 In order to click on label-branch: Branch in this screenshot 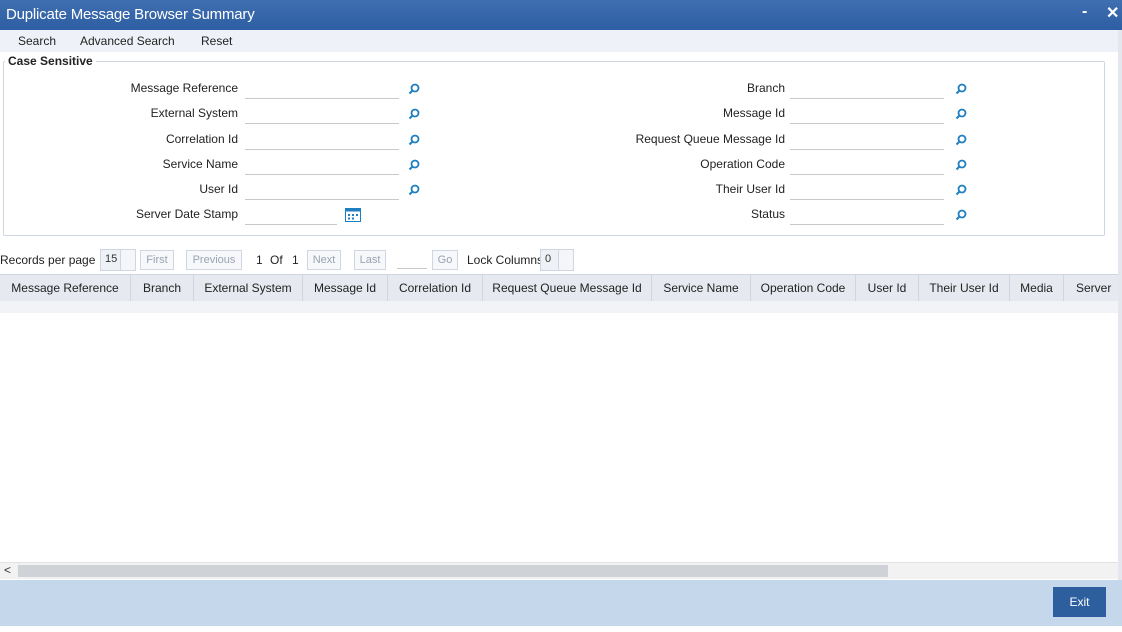, I will do `click(765, 88)`.